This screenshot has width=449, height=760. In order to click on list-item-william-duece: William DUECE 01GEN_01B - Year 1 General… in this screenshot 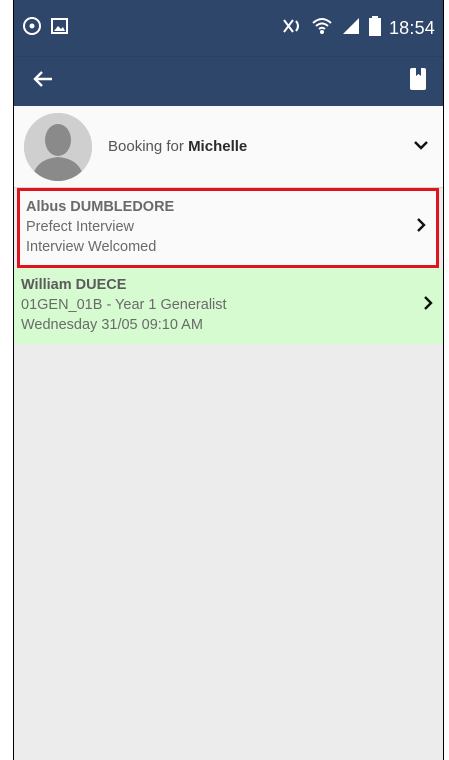, I will do `click(228, 306)`.